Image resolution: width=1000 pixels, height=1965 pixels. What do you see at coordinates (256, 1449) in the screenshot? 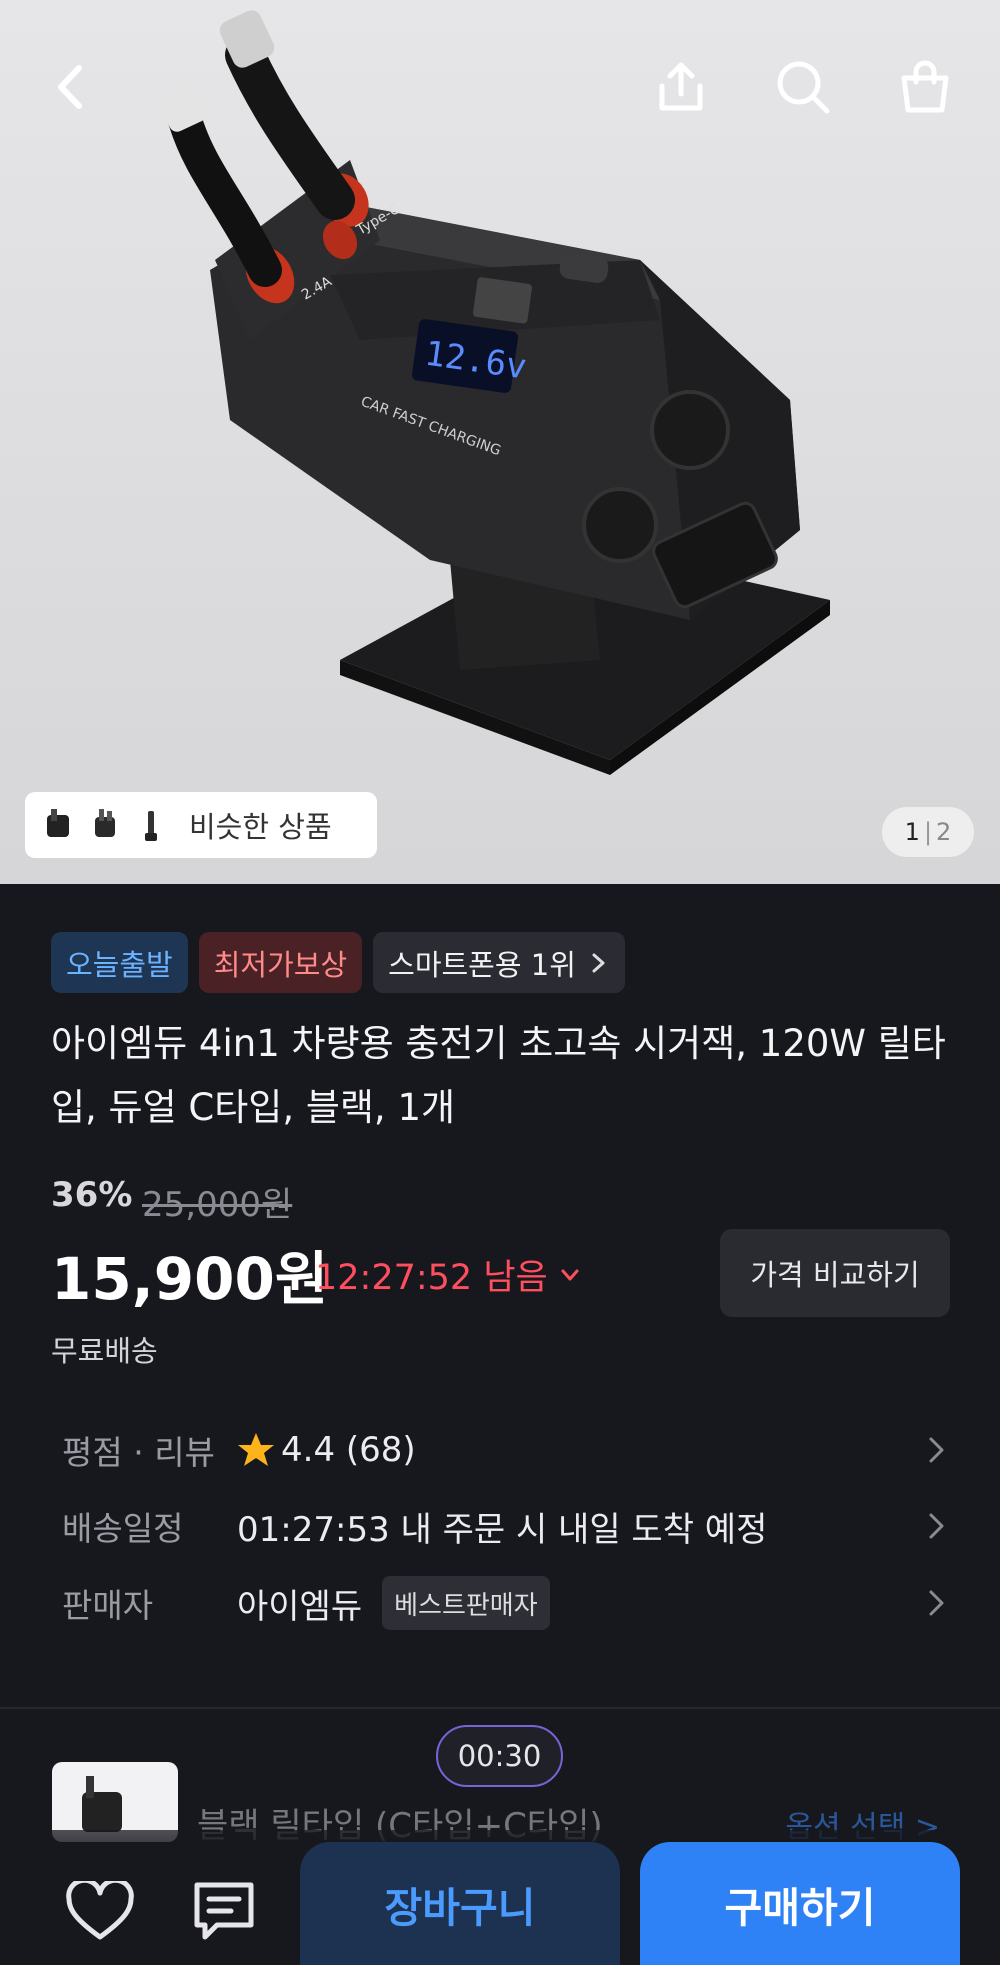
I see `star-icon` at bounding box center [256, 1449].